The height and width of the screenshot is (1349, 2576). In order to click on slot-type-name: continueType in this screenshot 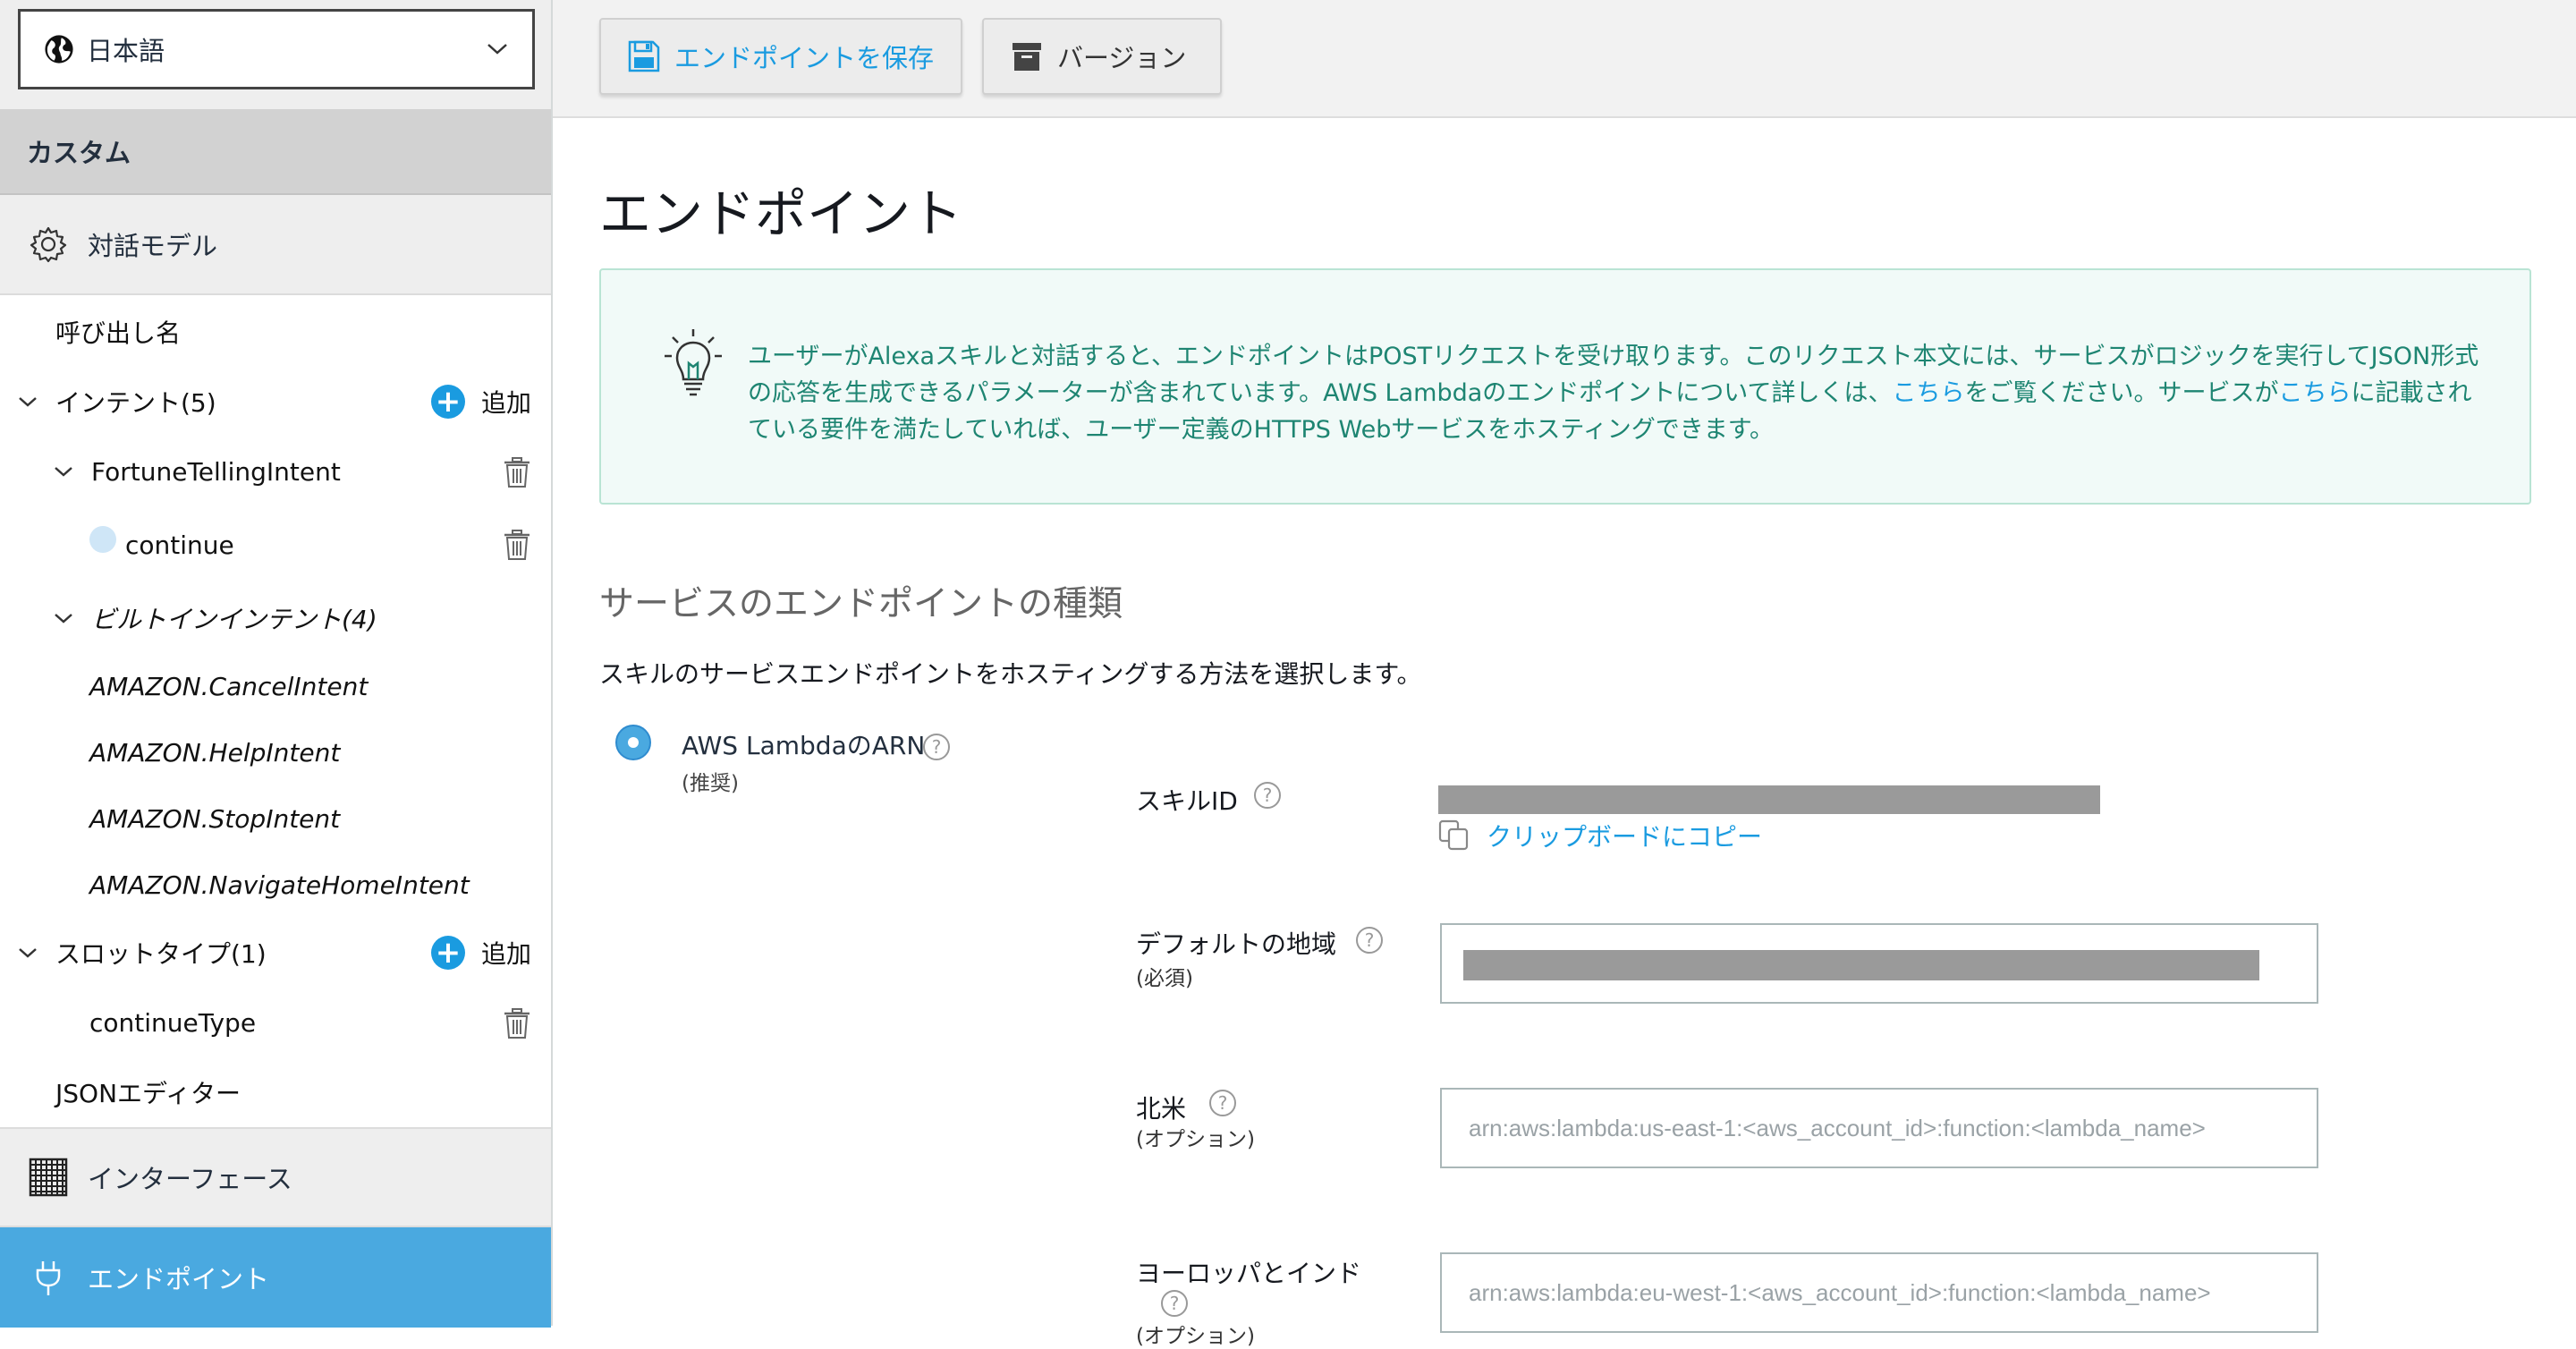, I will do `click(173, 1022)`.